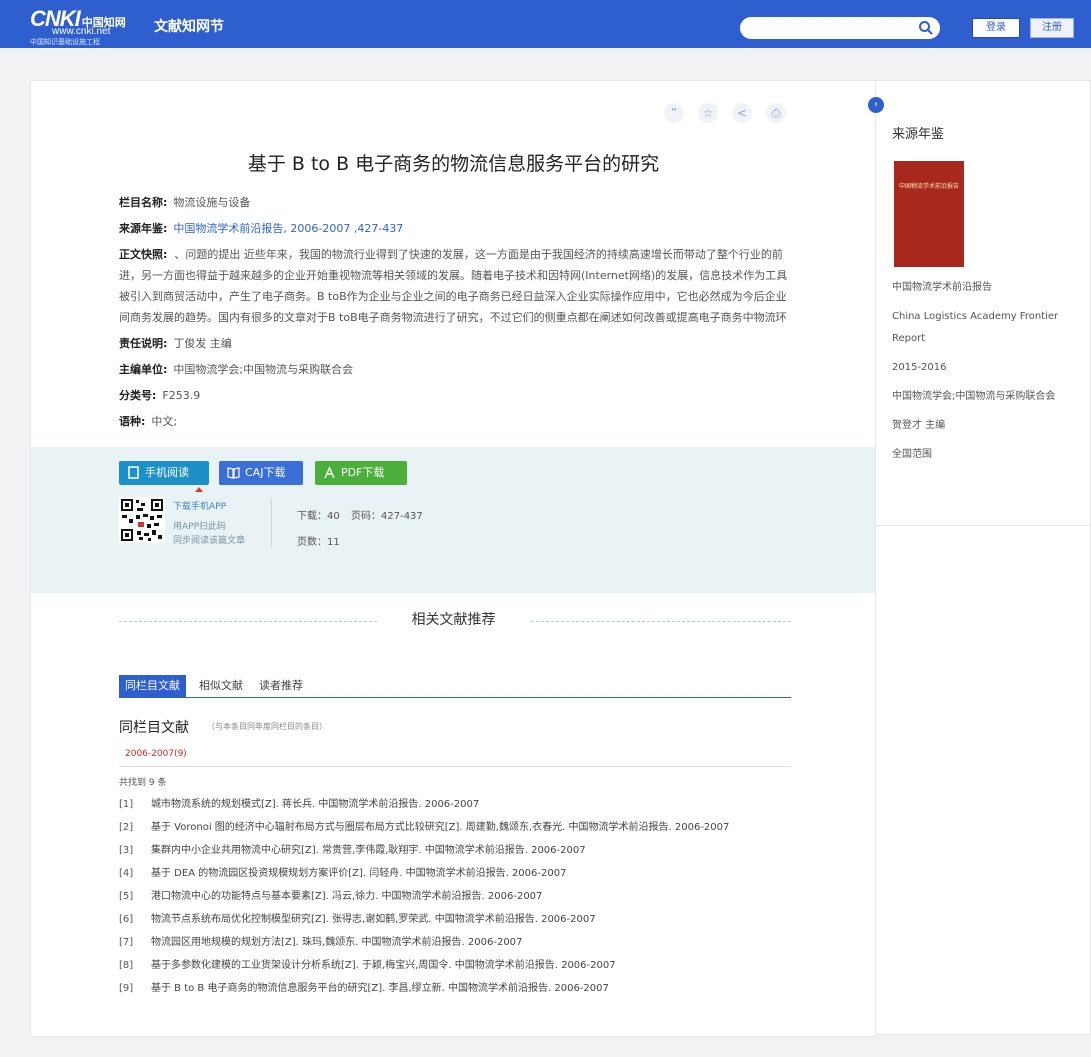 The height and width of the screenshot is (1057, 1091). Describe the element at coordinates (982, 288) in the screenshot. I see `yearbook-name: 中国物流学术前沿报告` at that location.